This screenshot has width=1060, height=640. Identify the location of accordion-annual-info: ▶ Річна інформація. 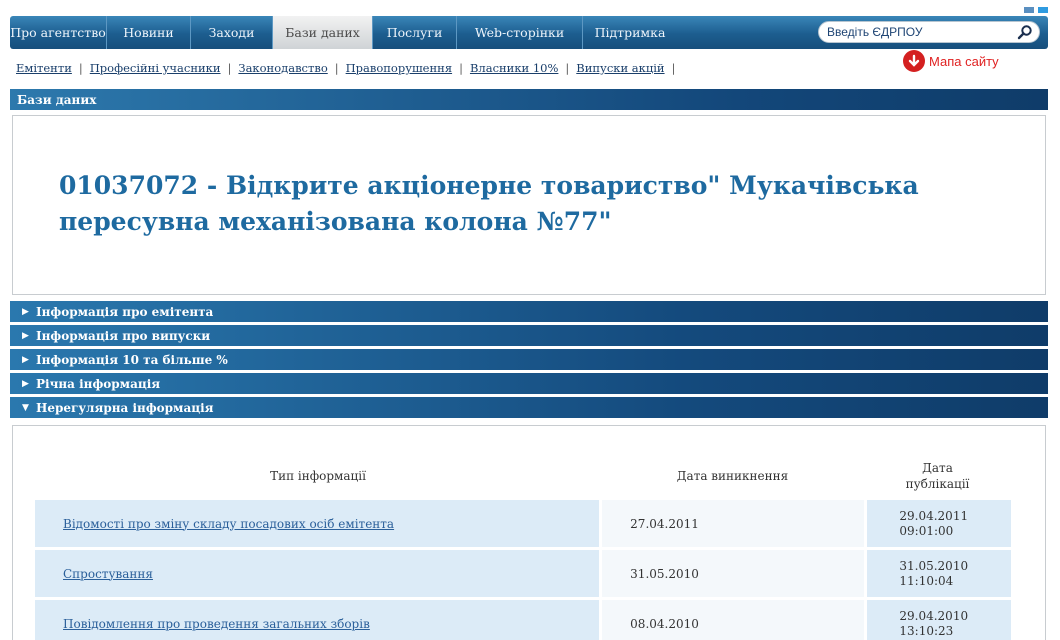
(529, 383).